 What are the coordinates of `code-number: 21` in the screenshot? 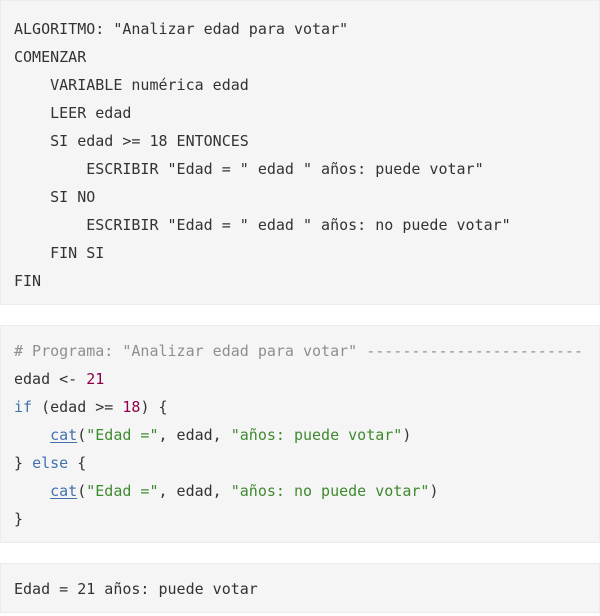 It's located at (95, 379).